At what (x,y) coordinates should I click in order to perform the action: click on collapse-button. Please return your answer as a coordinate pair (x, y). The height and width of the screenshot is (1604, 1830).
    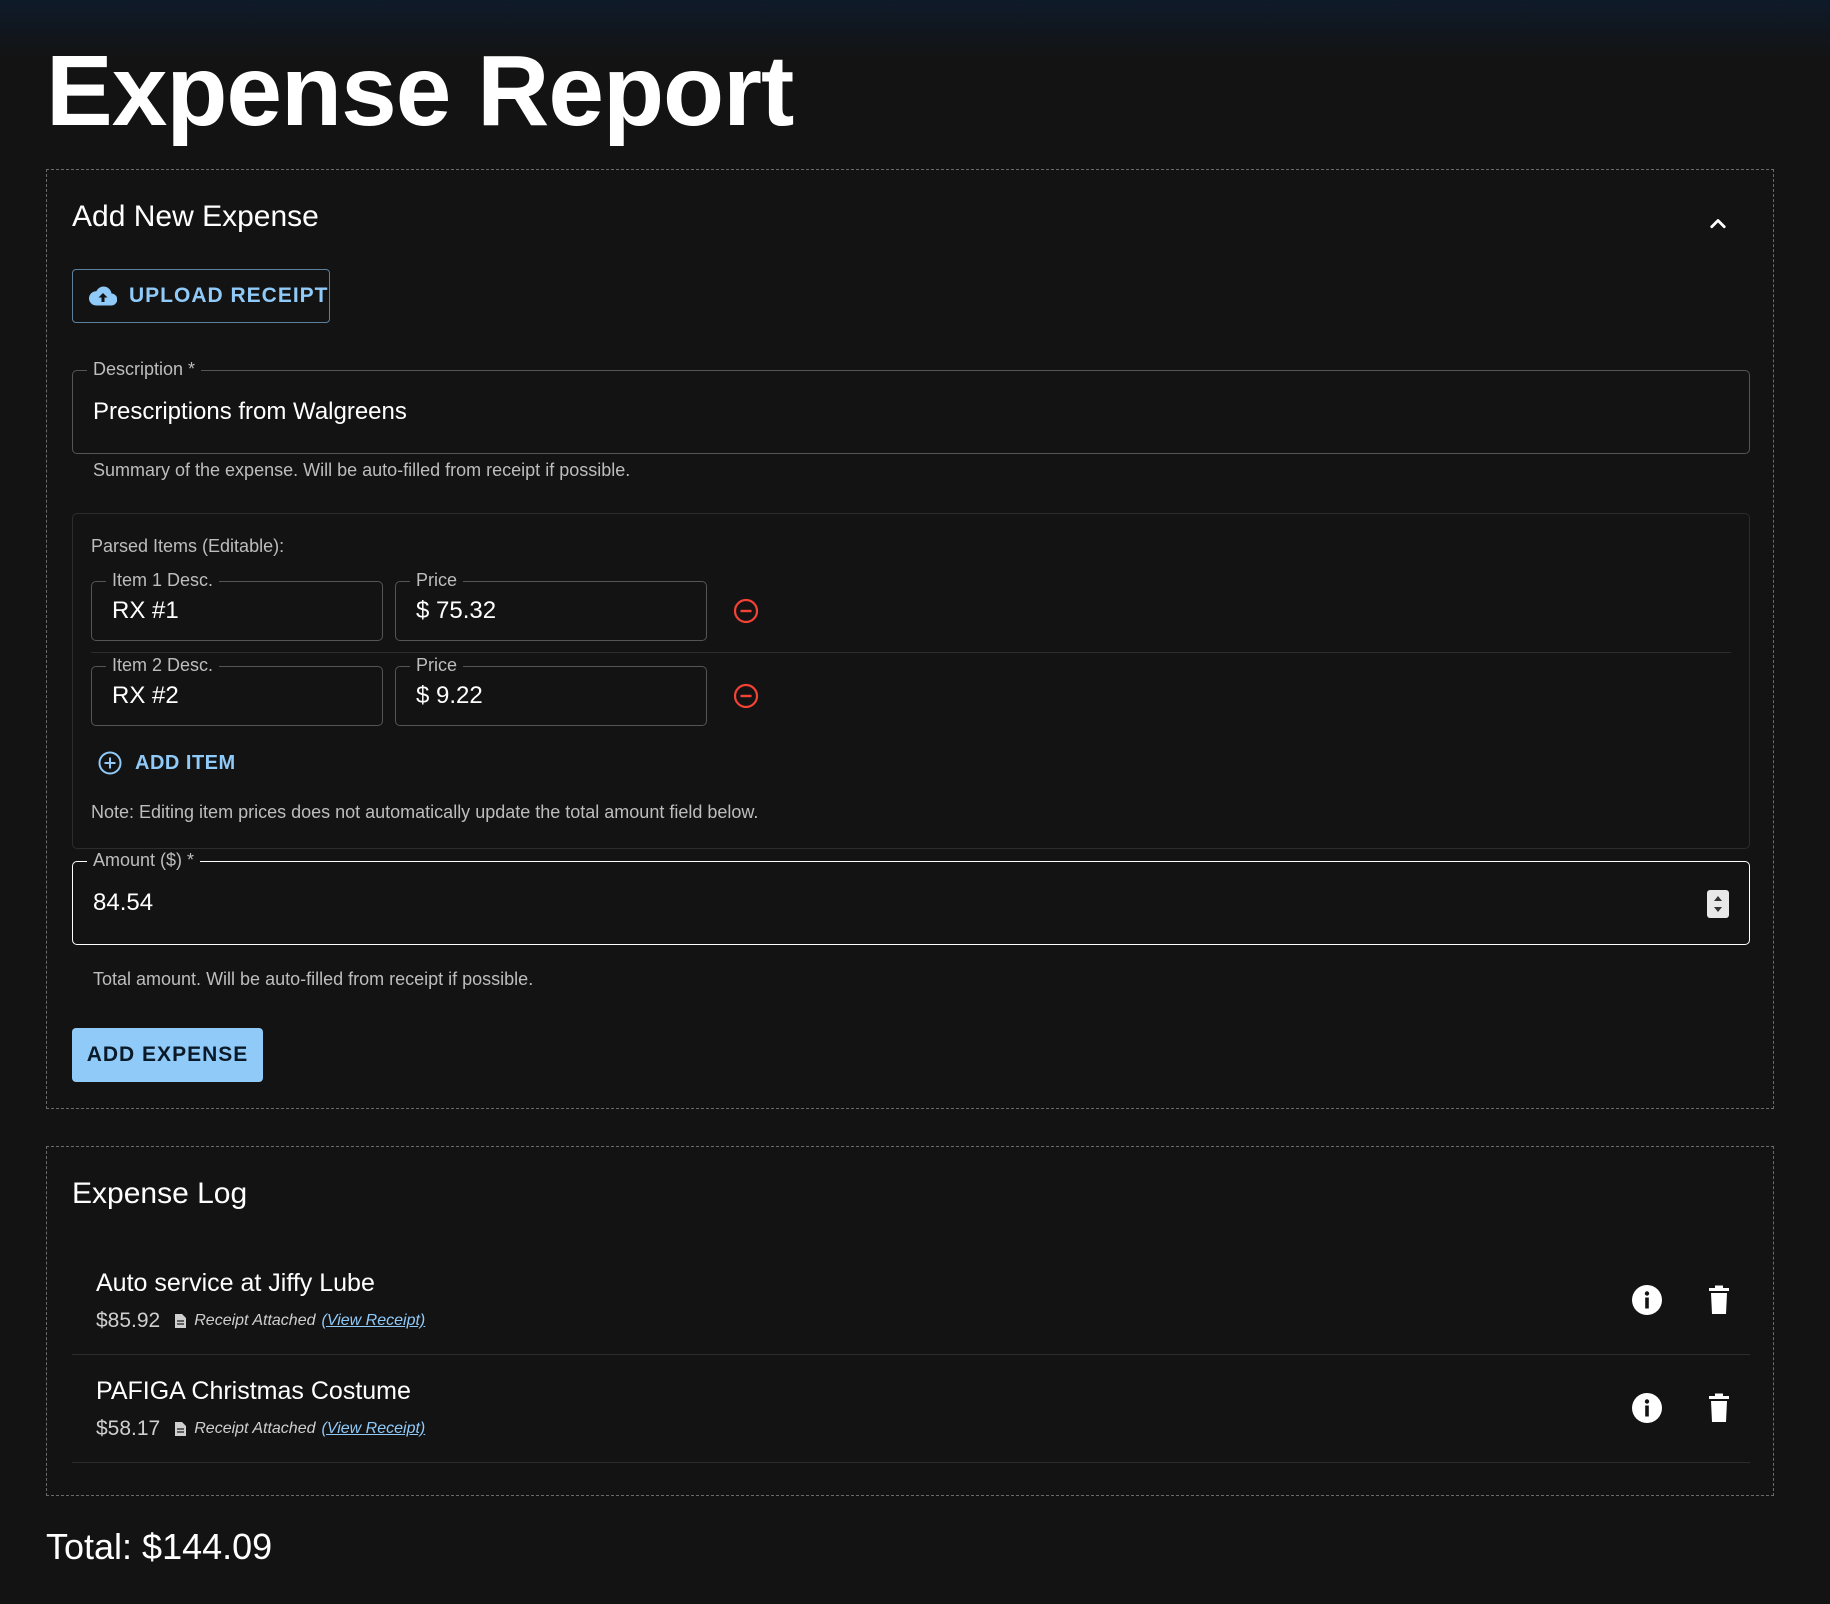
    Looking at the image, I should click on (1718, 223).